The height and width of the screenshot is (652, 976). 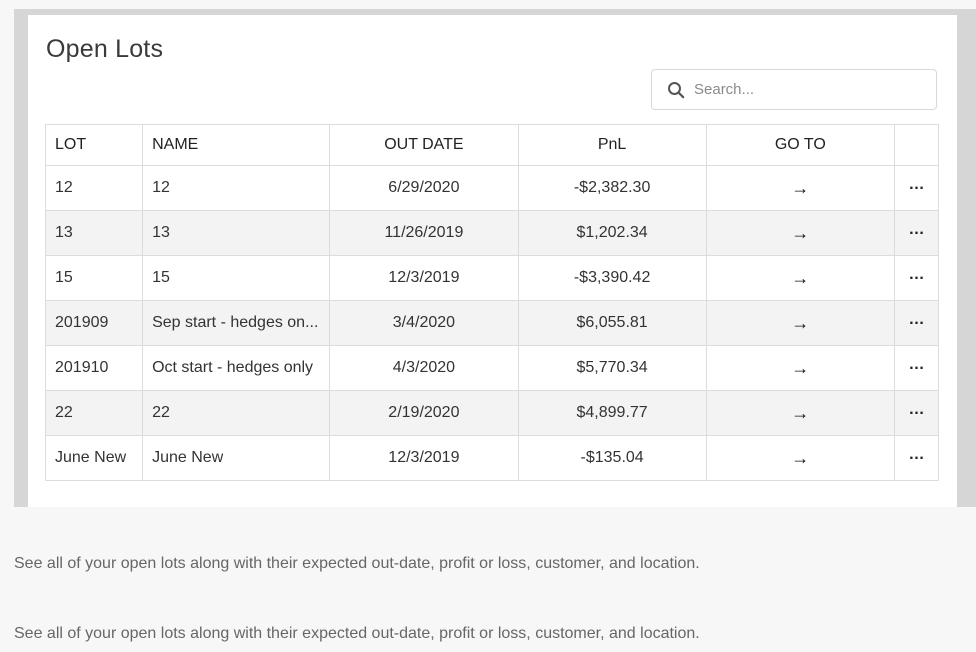 What do you see at coordinates (424, 188) in the screenshot?
I see `out-date-cell: 6/29/2020` at bounding box center [424, 188].